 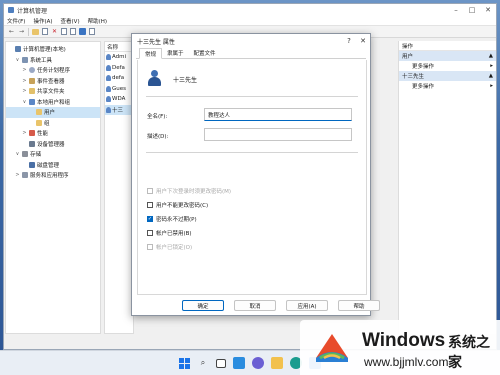 I want to click on action-pane-icon, so click(x=92, y=31).